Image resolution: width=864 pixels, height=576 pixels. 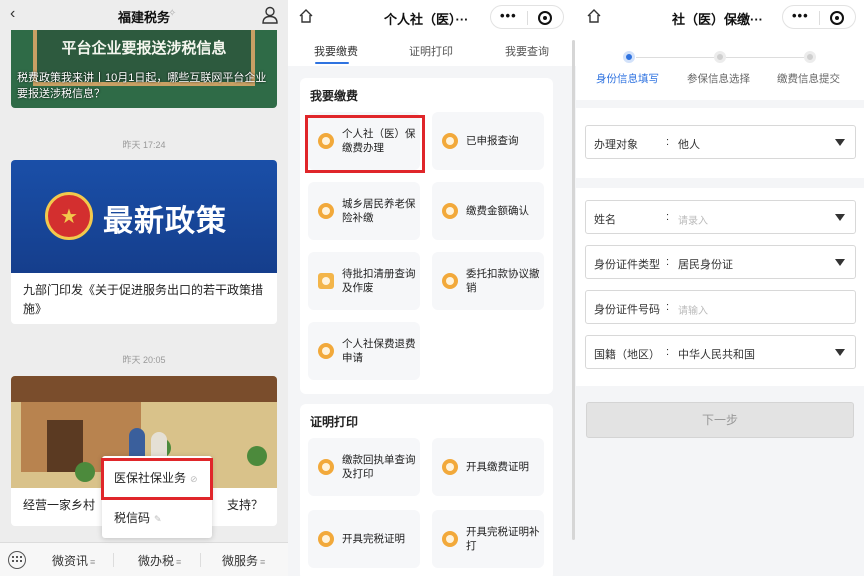 What do you see at coordinates (59, 505) in the screenshot?
I see `article-3-caption-left: 经营一家乡村` at bounding box center [59, 505].